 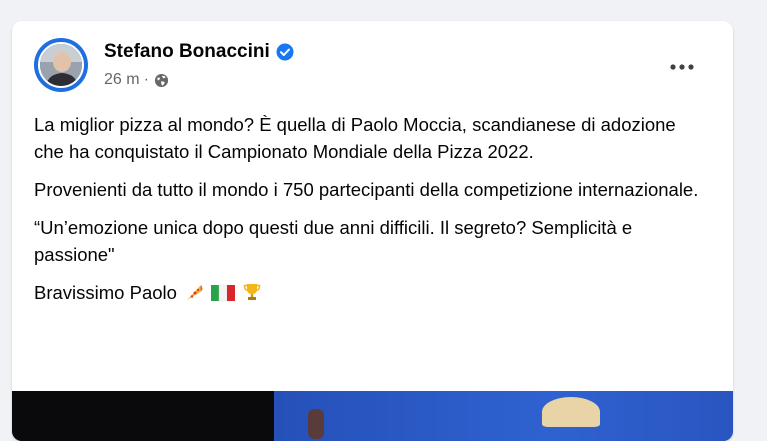 What do you see at coordinates (383, 4) in the screenshot?
I see `feed-background` at bounding box center [383, 4].